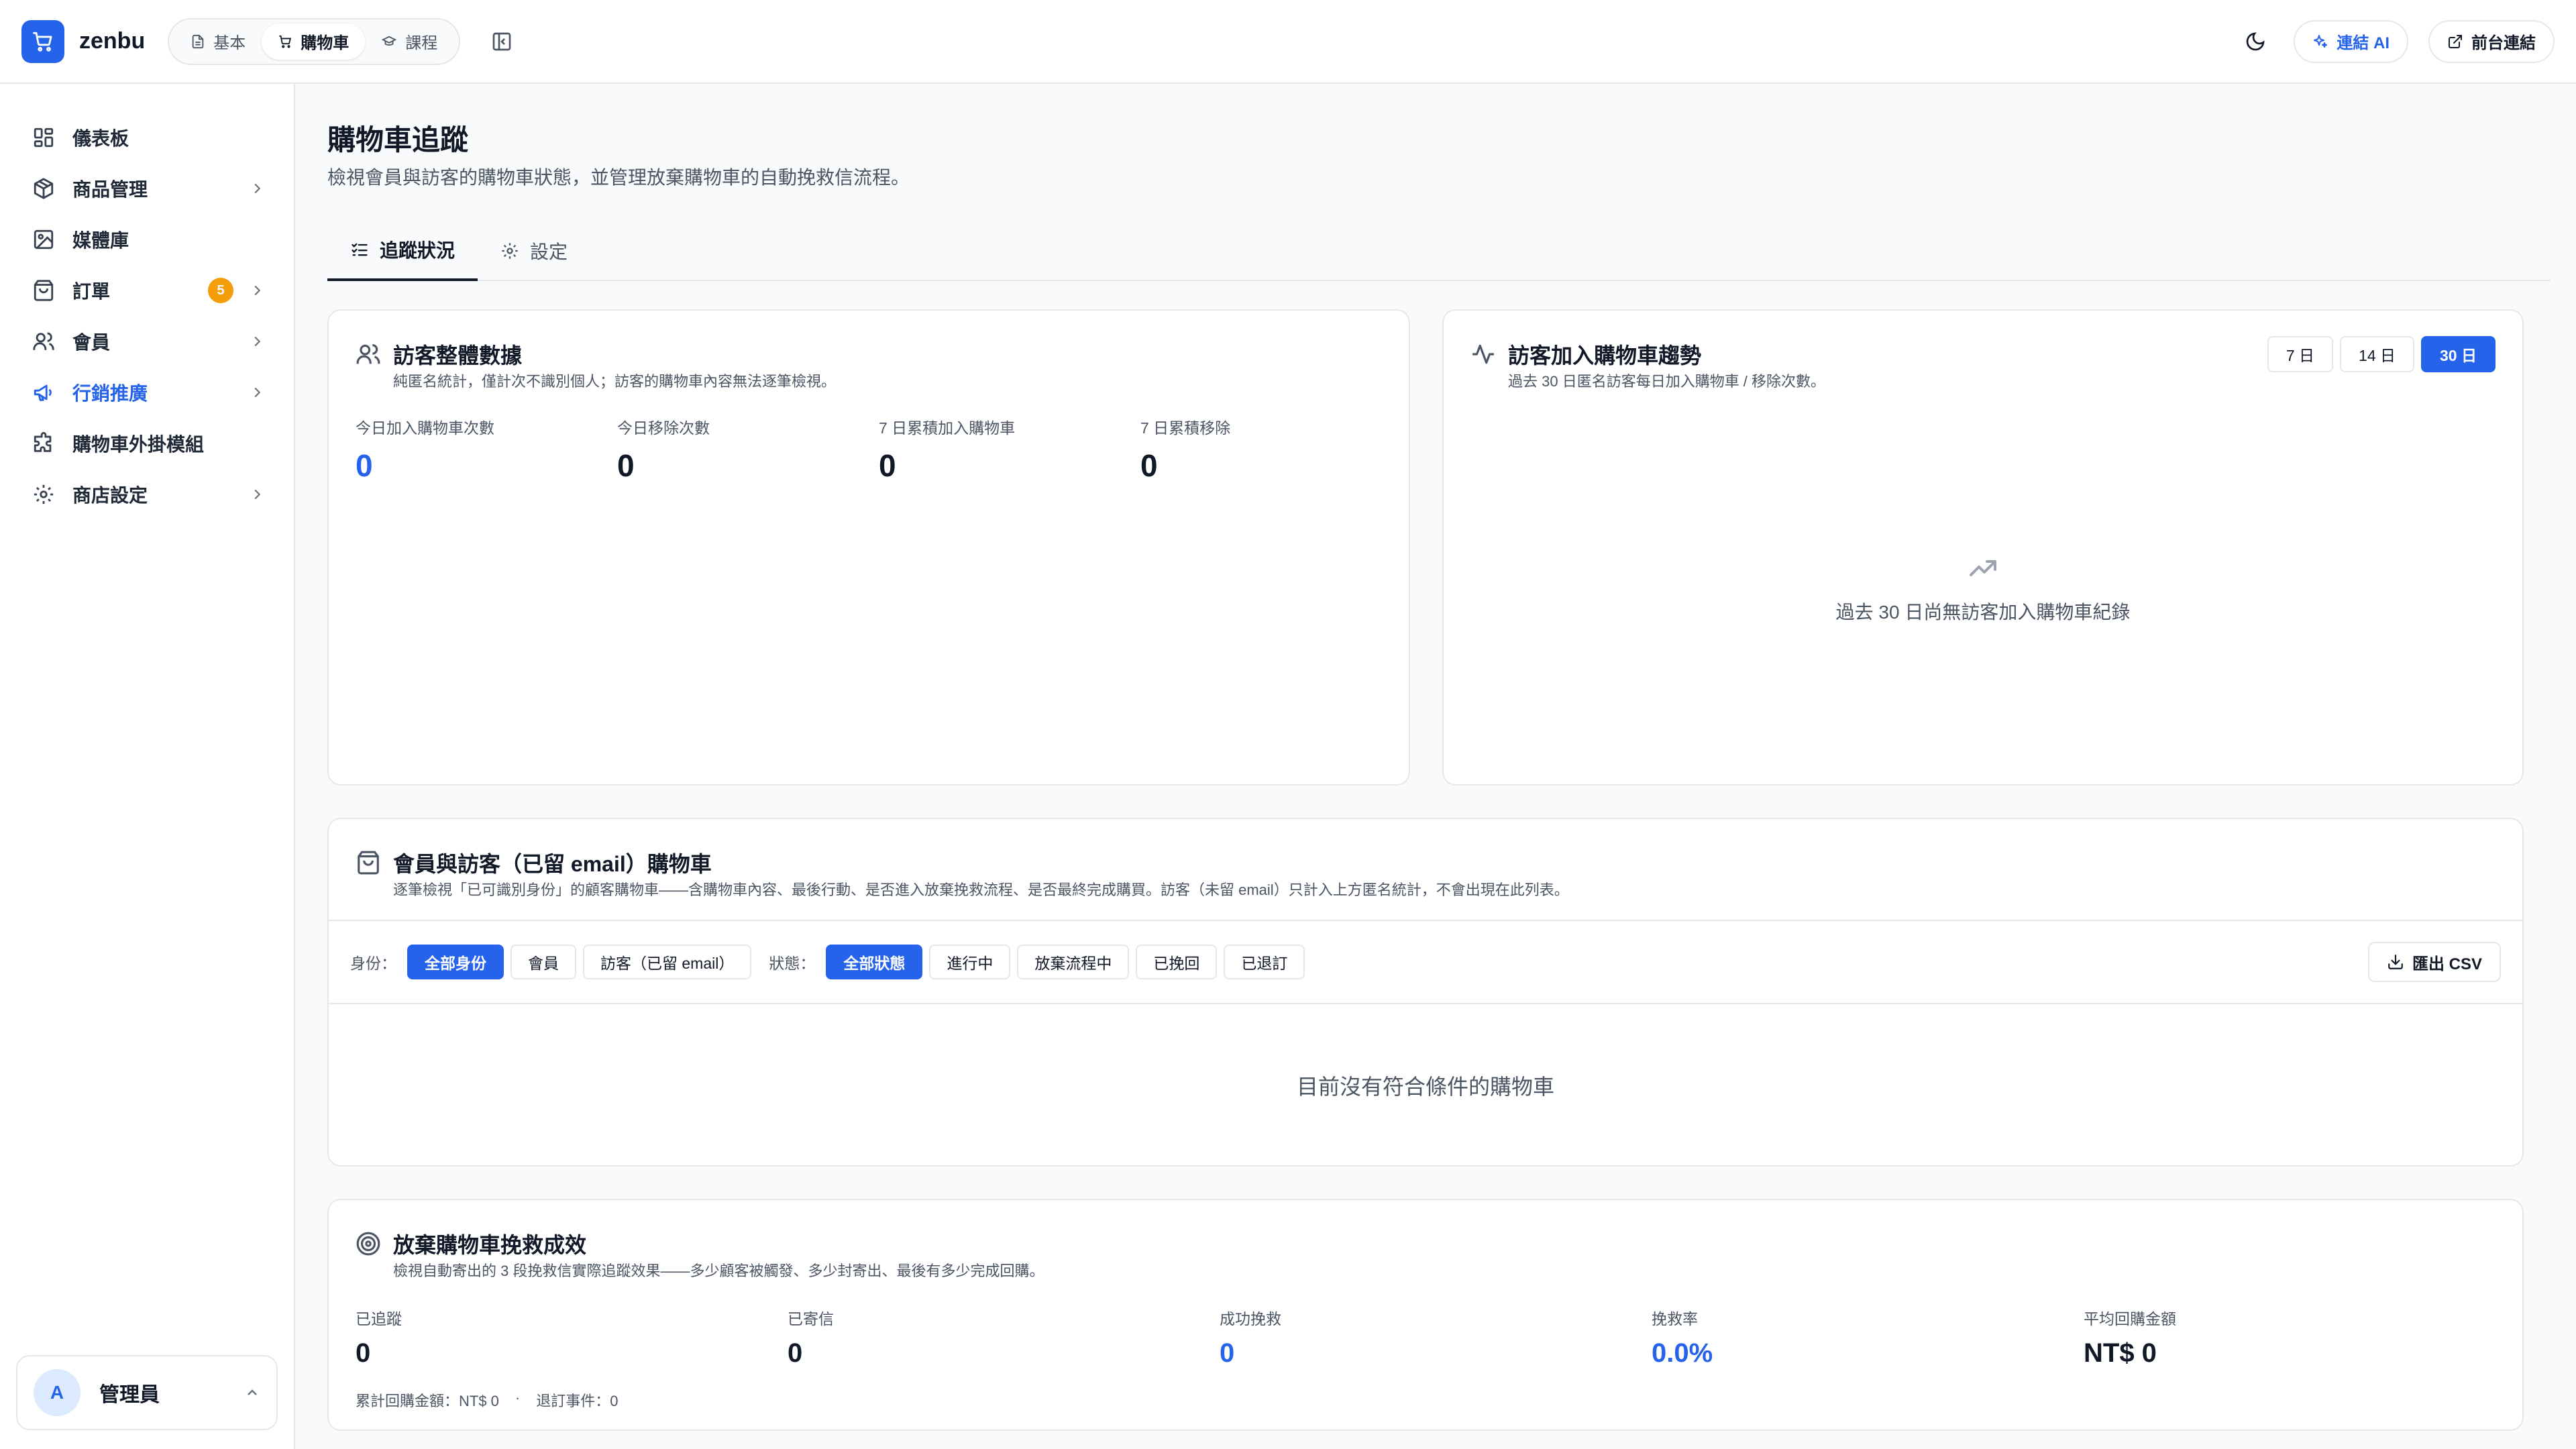  Describe the element at coordinates (220, 290) in the screenshot. I see `orders-count-badge: 5` at that location.